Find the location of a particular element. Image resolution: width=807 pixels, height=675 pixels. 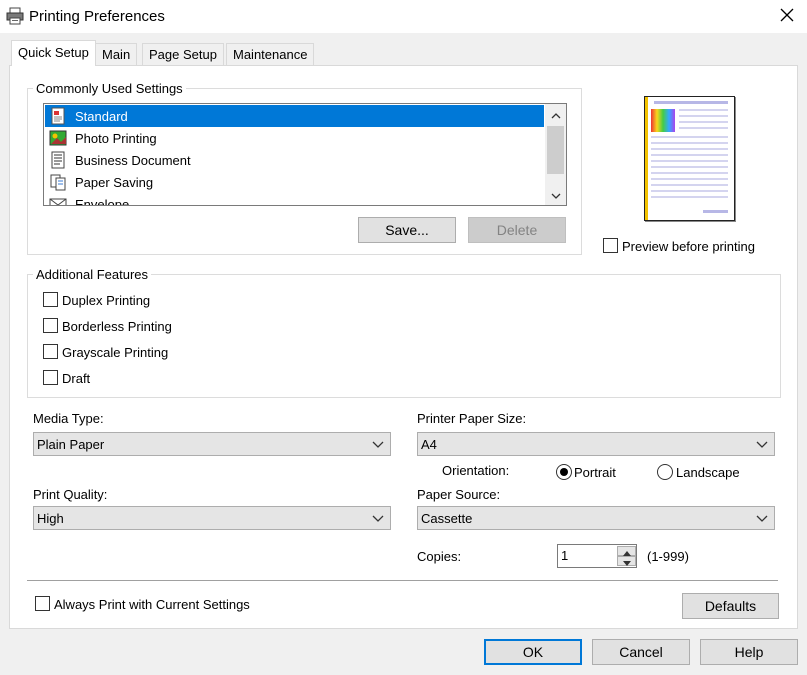

media-type-label: Media Type: is located at coordinates (68, 418).